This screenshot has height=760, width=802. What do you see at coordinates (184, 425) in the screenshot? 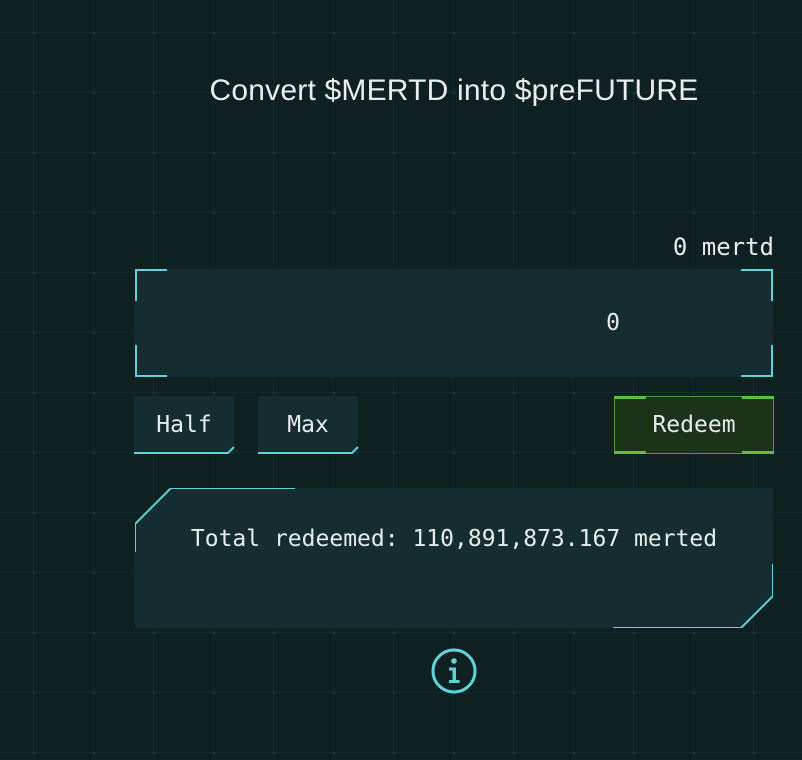
I see `half-button: Half` at bounding box center [184, 425].